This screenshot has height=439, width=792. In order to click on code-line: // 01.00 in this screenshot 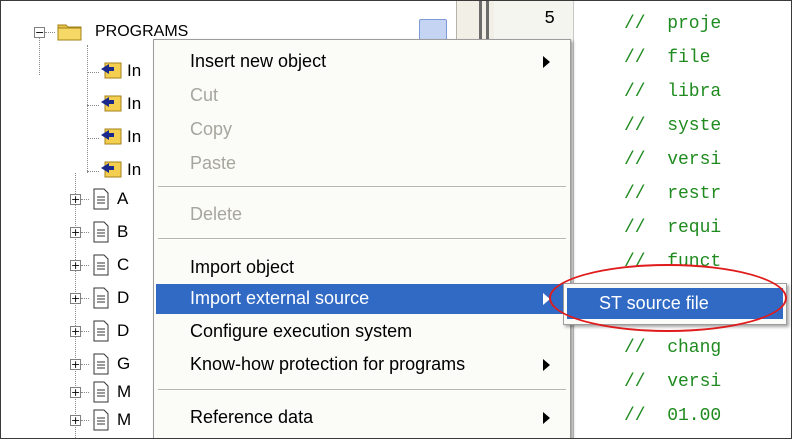, I will do `click(673, 416)`.